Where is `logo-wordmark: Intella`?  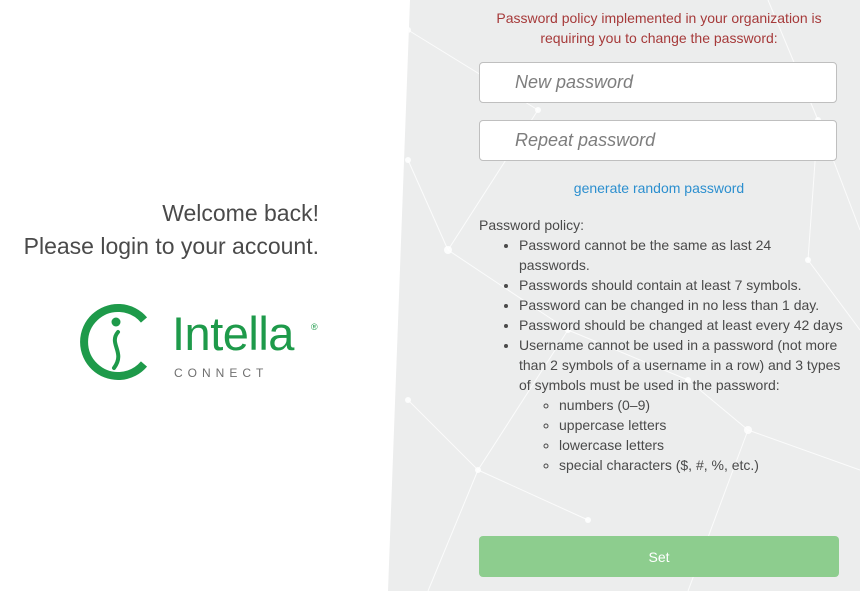 logo-wordmark: Intella is located at coordinates (233, 333).